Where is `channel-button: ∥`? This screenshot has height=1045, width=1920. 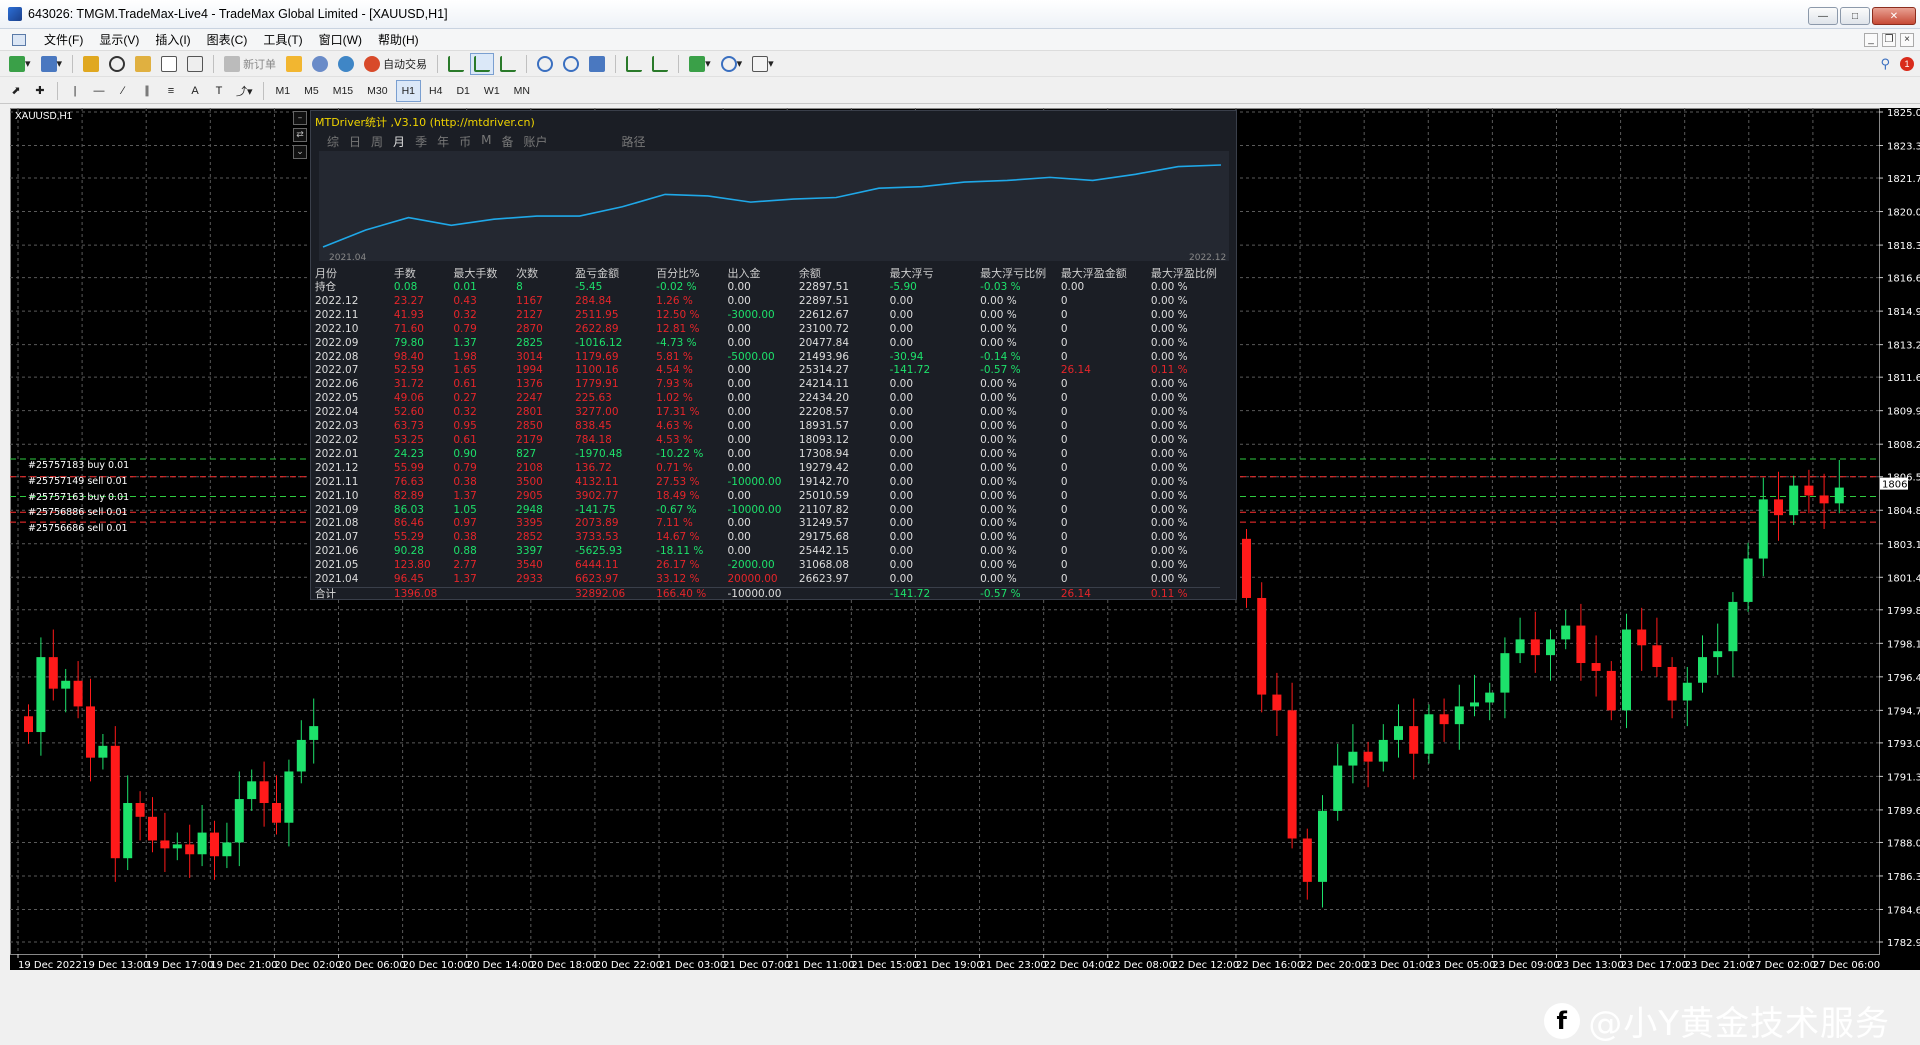 channel-button: ∥ is located at coordinates (147, 91).